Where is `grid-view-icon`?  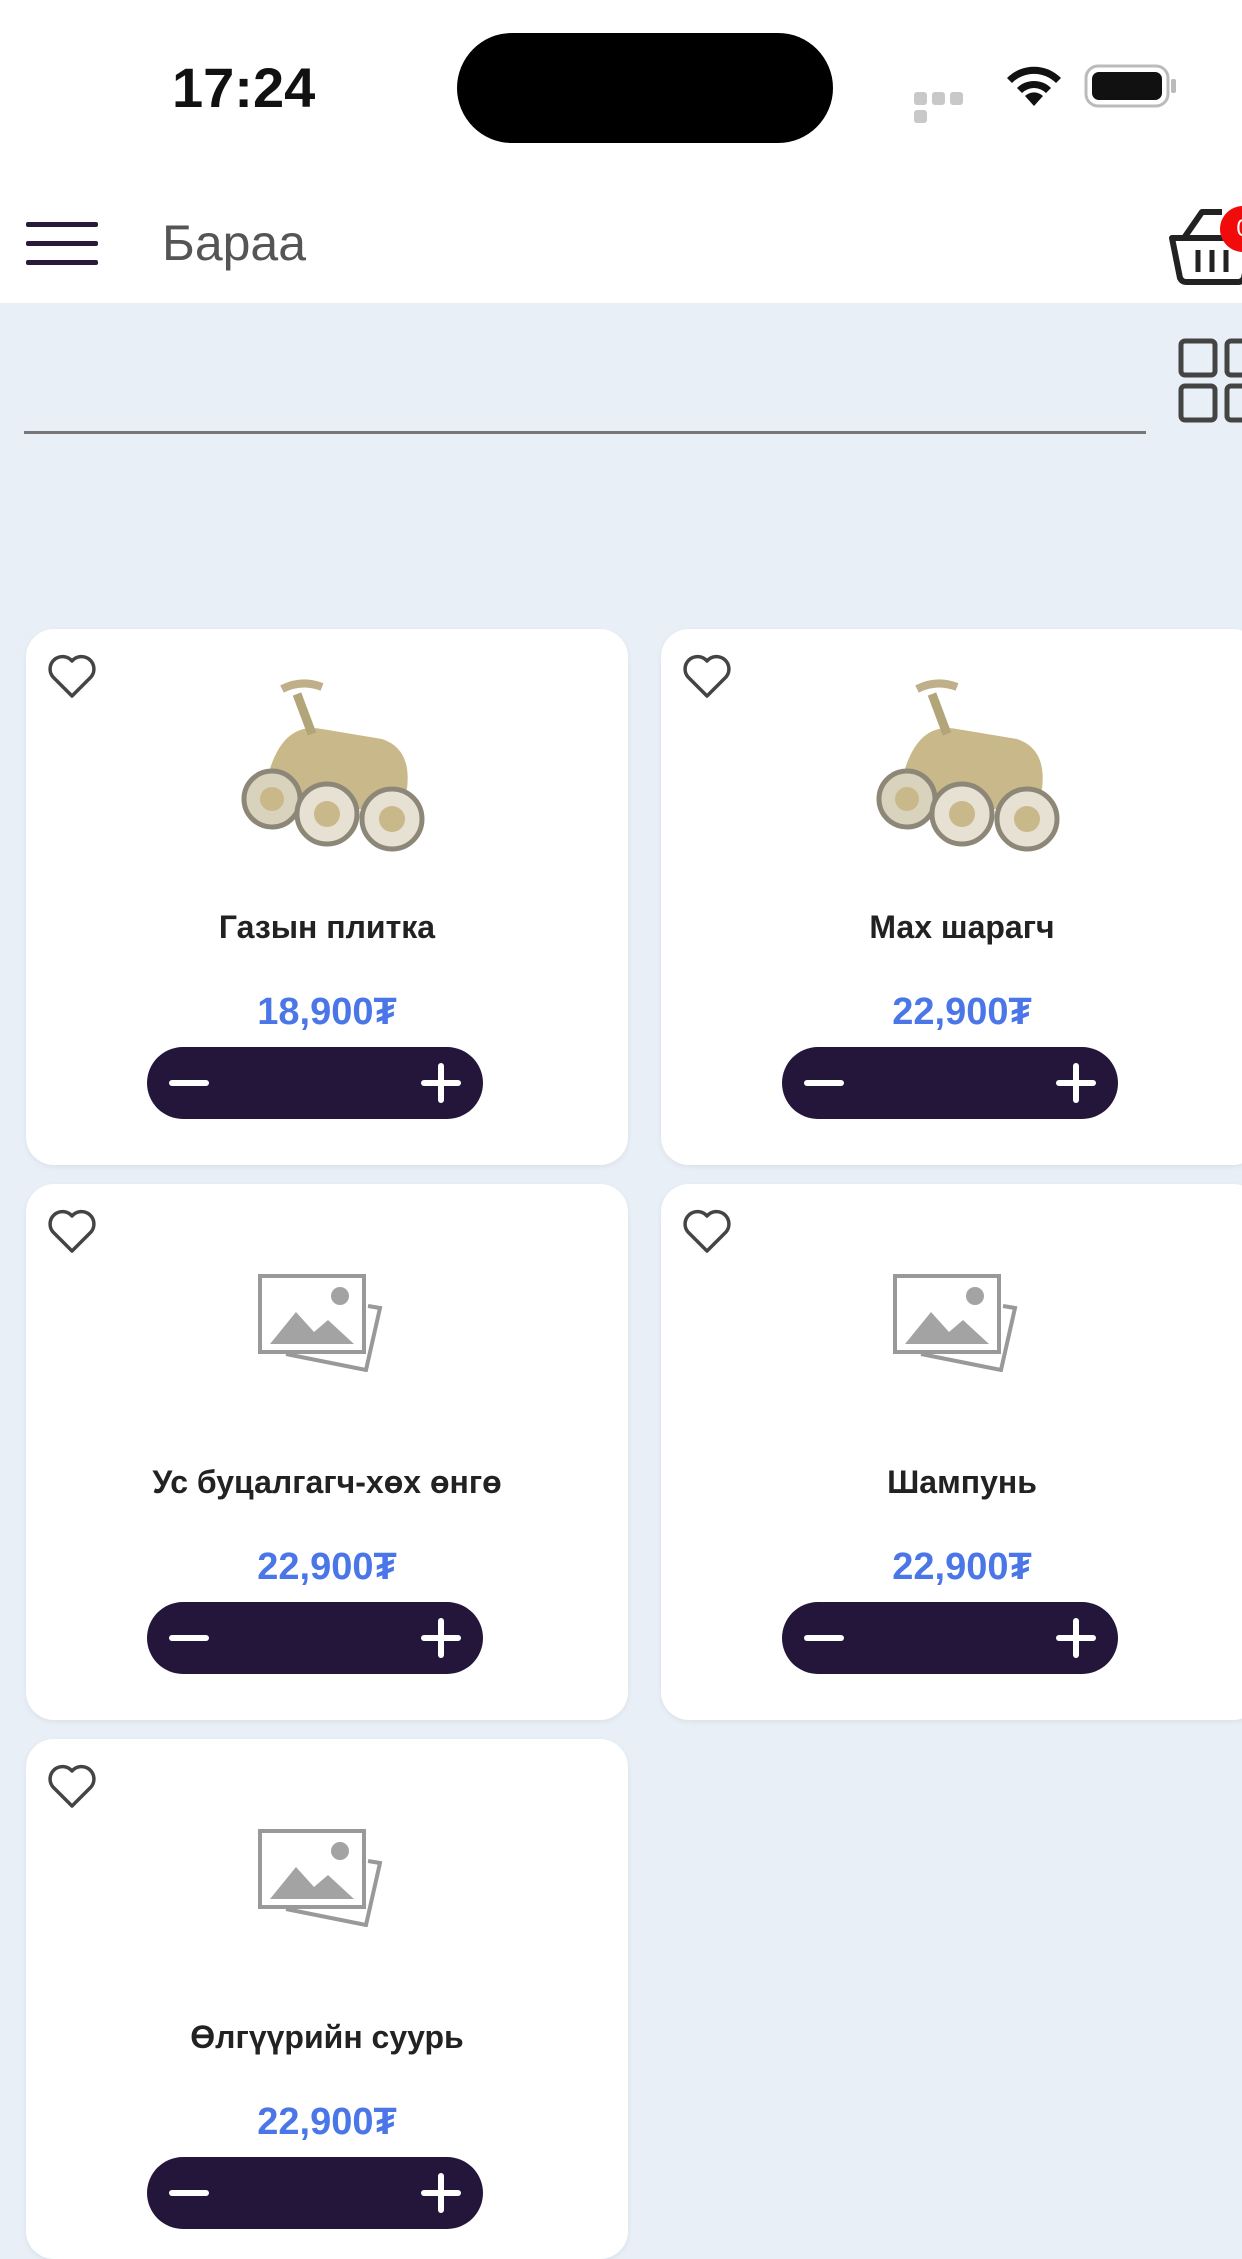 grid-view-icon is located at coordinates (1210, 380).